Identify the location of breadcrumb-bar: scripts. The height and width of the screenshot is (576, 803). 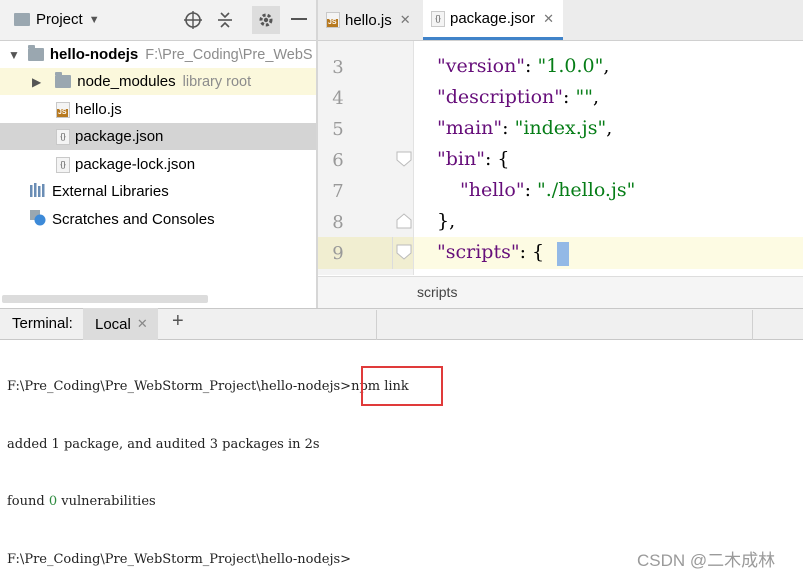
(560, 292).